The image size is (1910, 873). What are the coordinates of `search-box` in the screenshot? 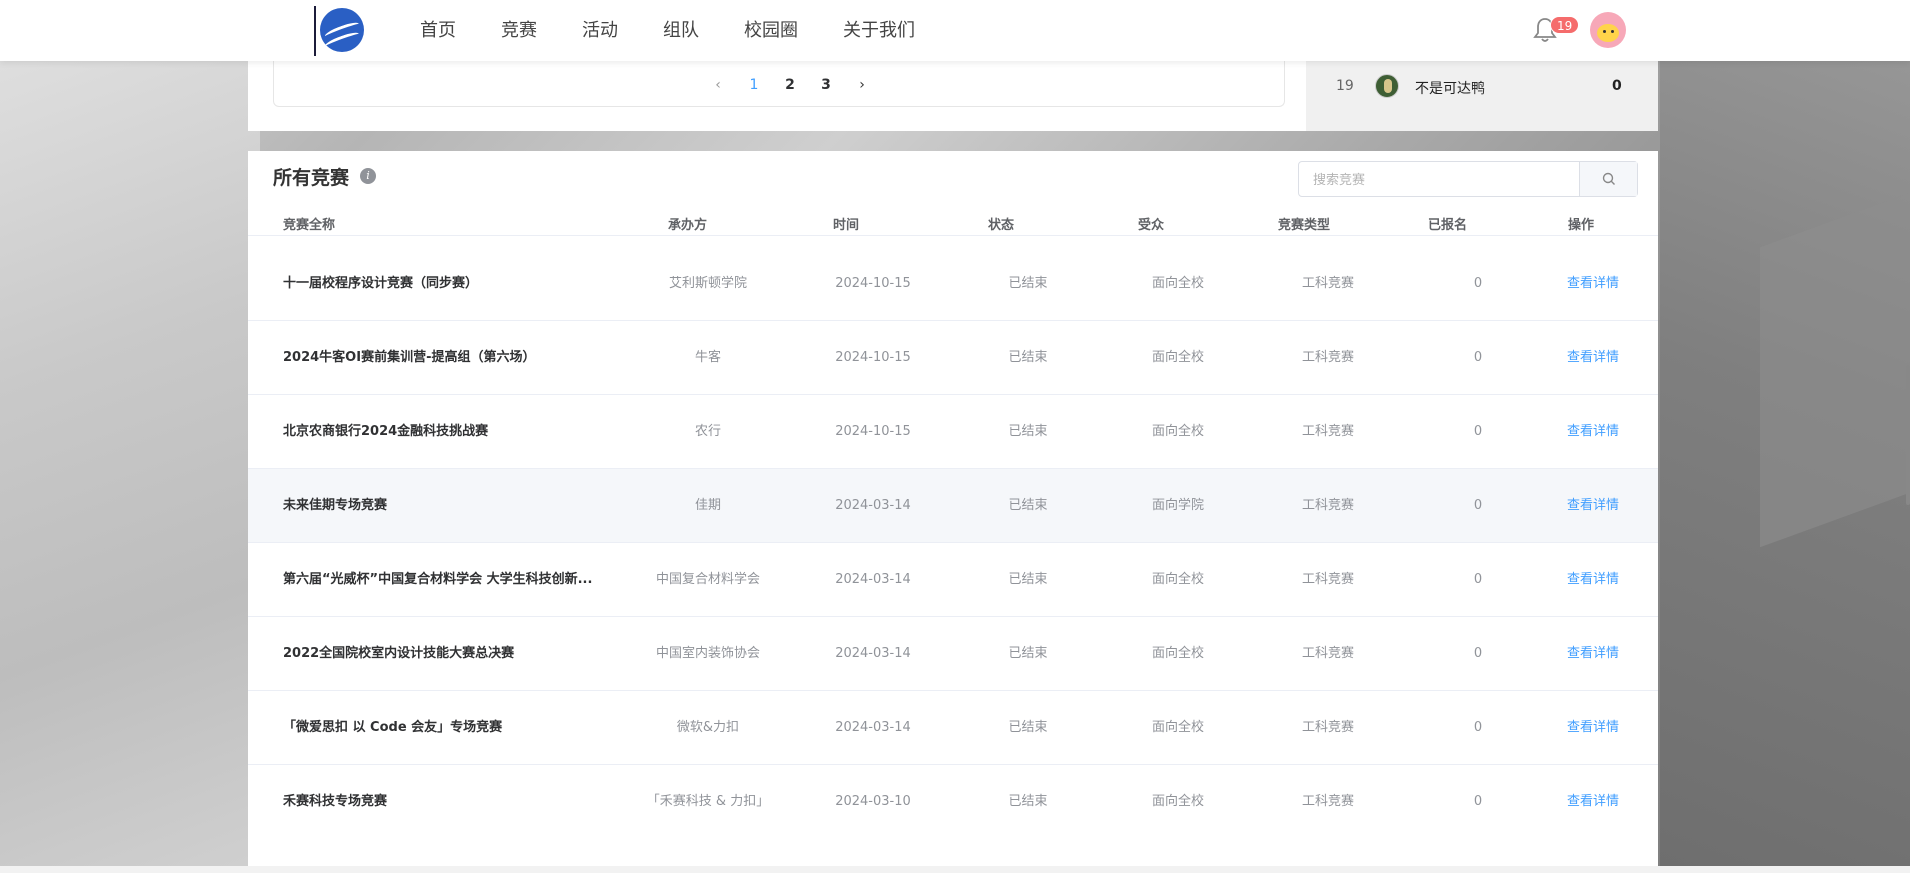 It's located at (1468, 179).